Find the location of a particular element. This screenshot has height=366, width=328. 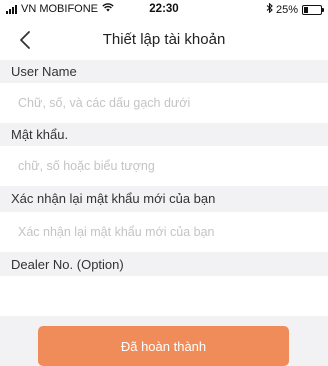

battery-fill is located at coordinates (306, 9).